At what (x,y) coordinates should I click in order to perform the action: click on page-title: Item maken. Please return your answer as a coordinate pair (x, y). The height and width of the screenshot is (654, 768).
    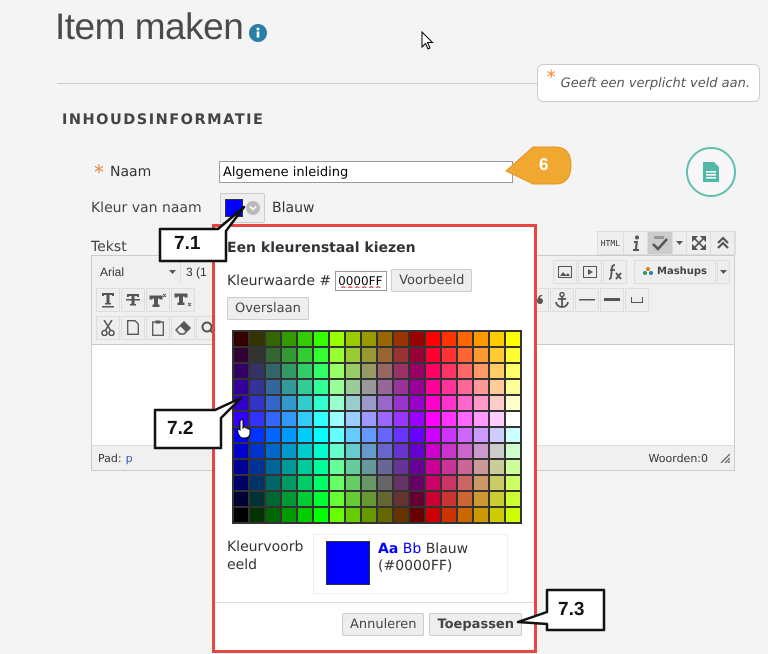
    Looking at the image, I should click on (149, 27).